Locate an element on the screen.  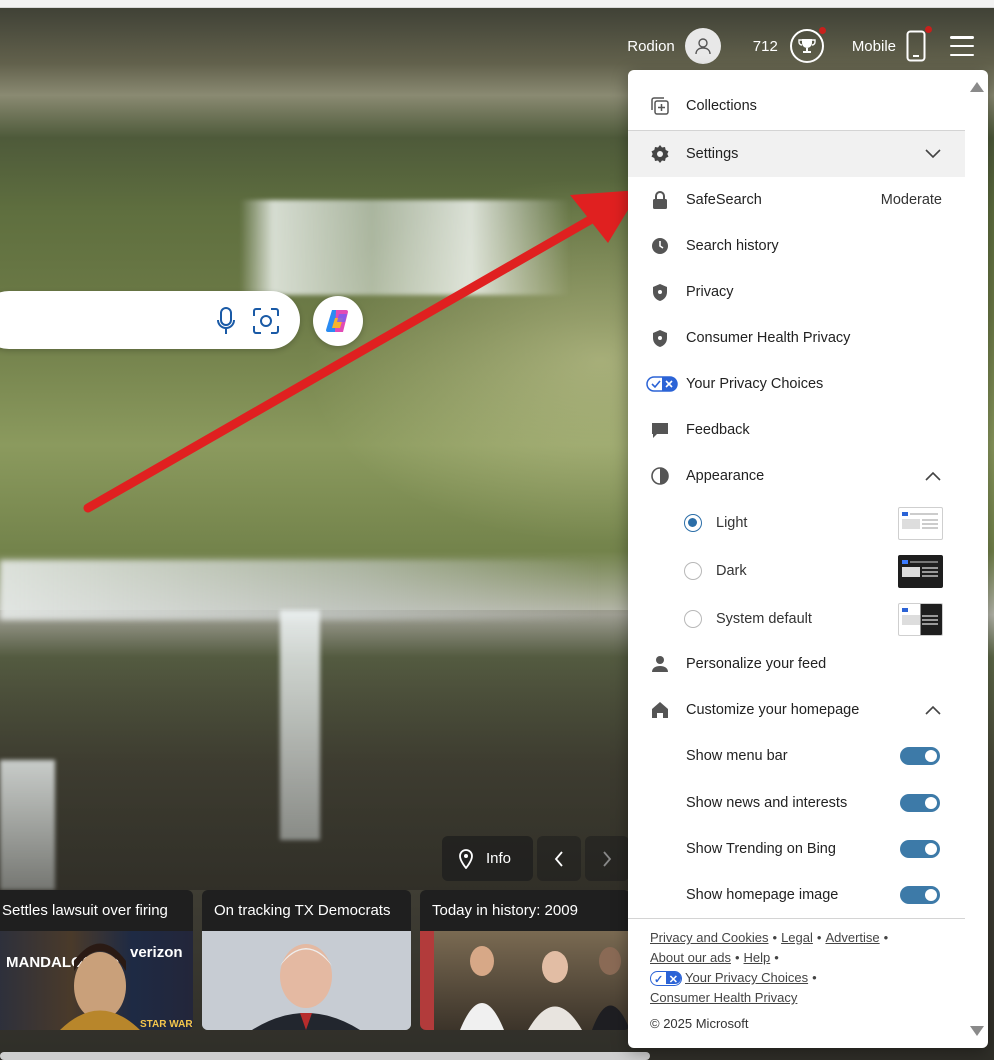
privacy-choices-link: Your Privacy Choices is located at coordinates (746, 977).